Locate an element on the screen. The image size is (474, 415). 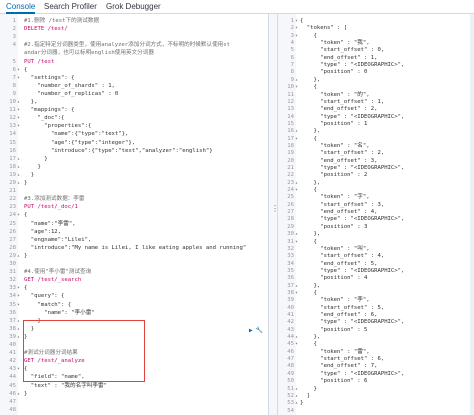
request_lines-line: 17 ▴ } is located at coordinates (134, 159).